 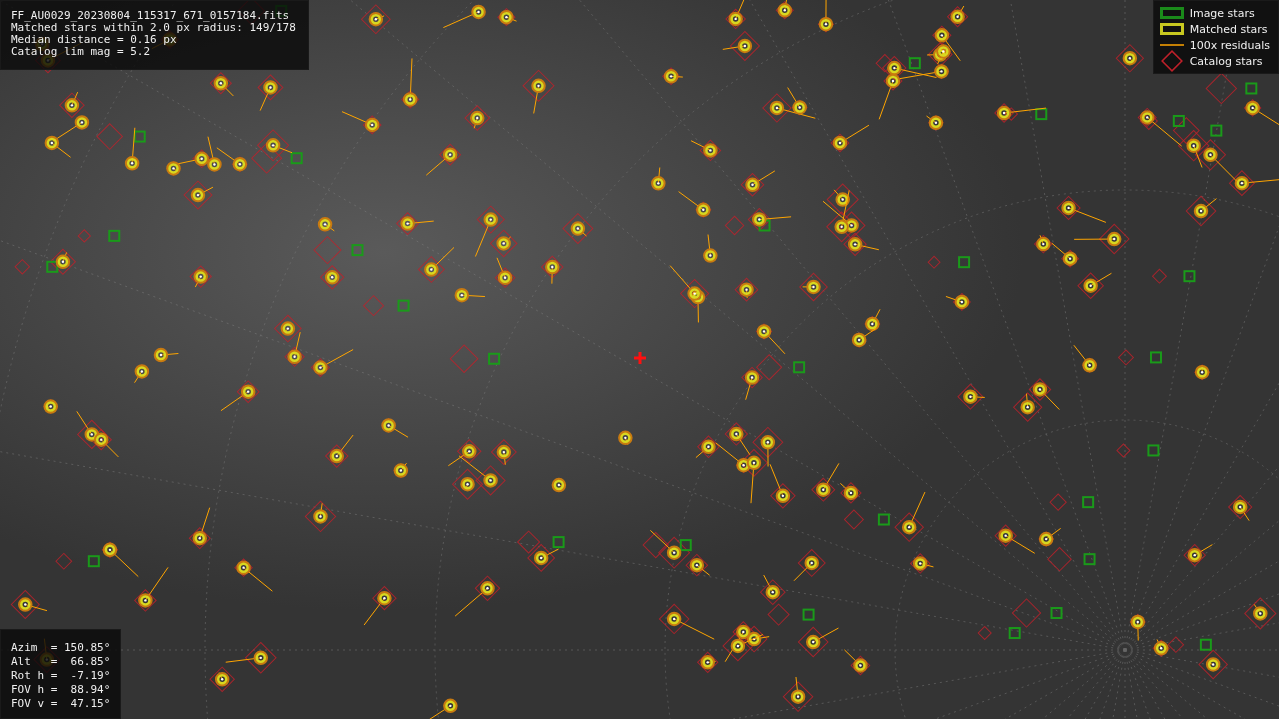 What do you see at coordinates (94, 40) in the screenshot?
I see `info-text: Median distance = 0.16 px` at bounding box center [94, 40].